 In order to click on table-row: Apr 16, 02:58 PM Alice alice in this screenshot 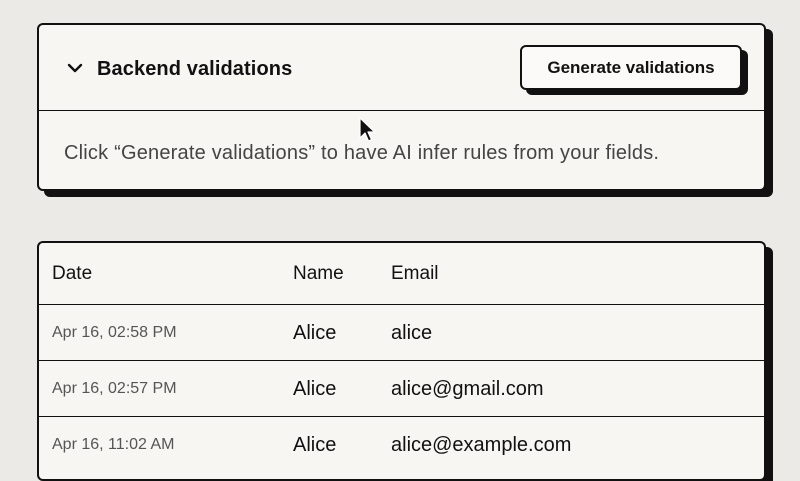, I will do `click(401, 333)`.